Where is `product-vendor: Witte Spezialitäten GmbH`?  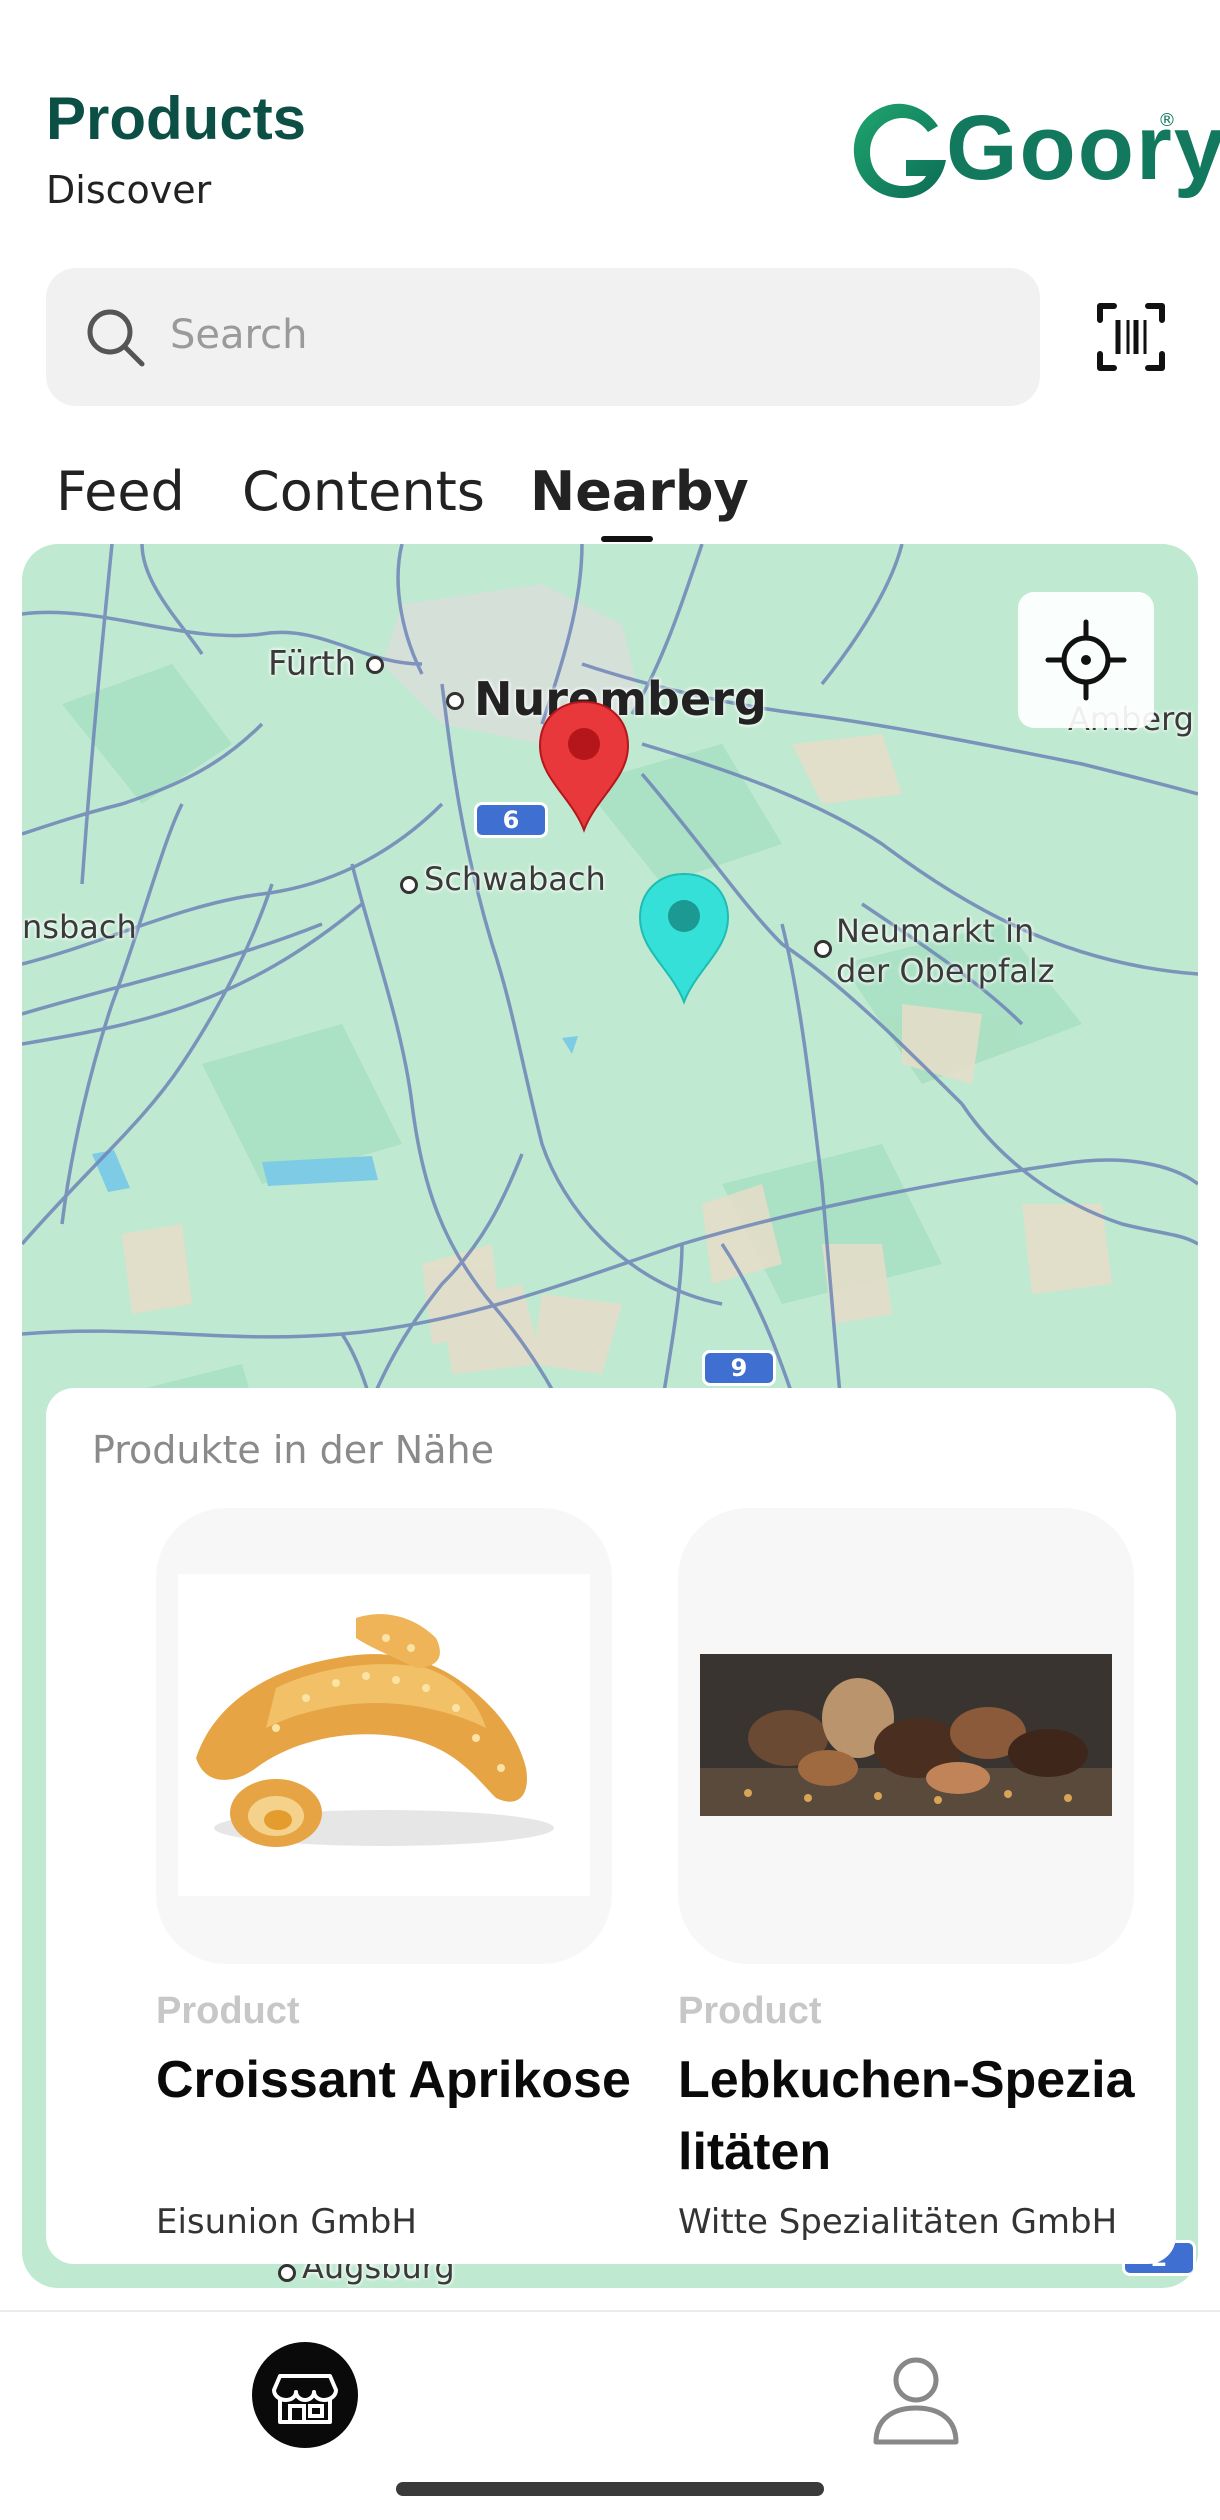
product-vendor: Witte Spezialitäten GmbH is located at coordinates (898, 2222).